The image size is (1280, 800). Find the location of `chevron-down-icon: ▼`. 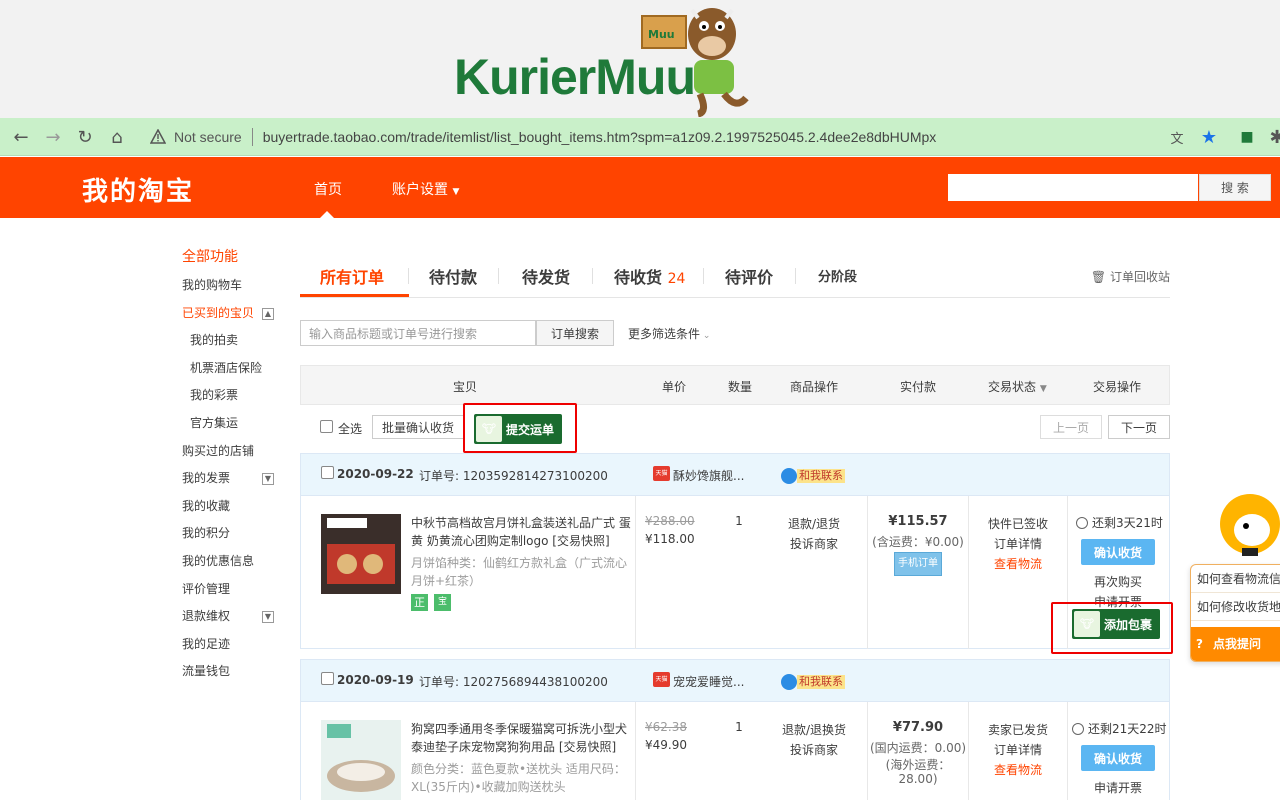

chevron-down-icon: ▼ is located at coordinates (456, 192).